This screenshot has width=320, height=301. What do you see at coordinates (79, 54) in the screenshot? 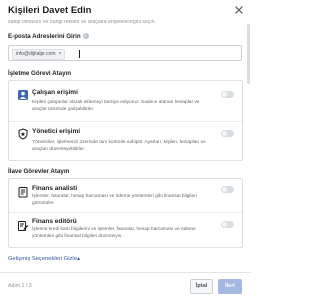
I see `text-cursor` at bounding box center [79, 54].